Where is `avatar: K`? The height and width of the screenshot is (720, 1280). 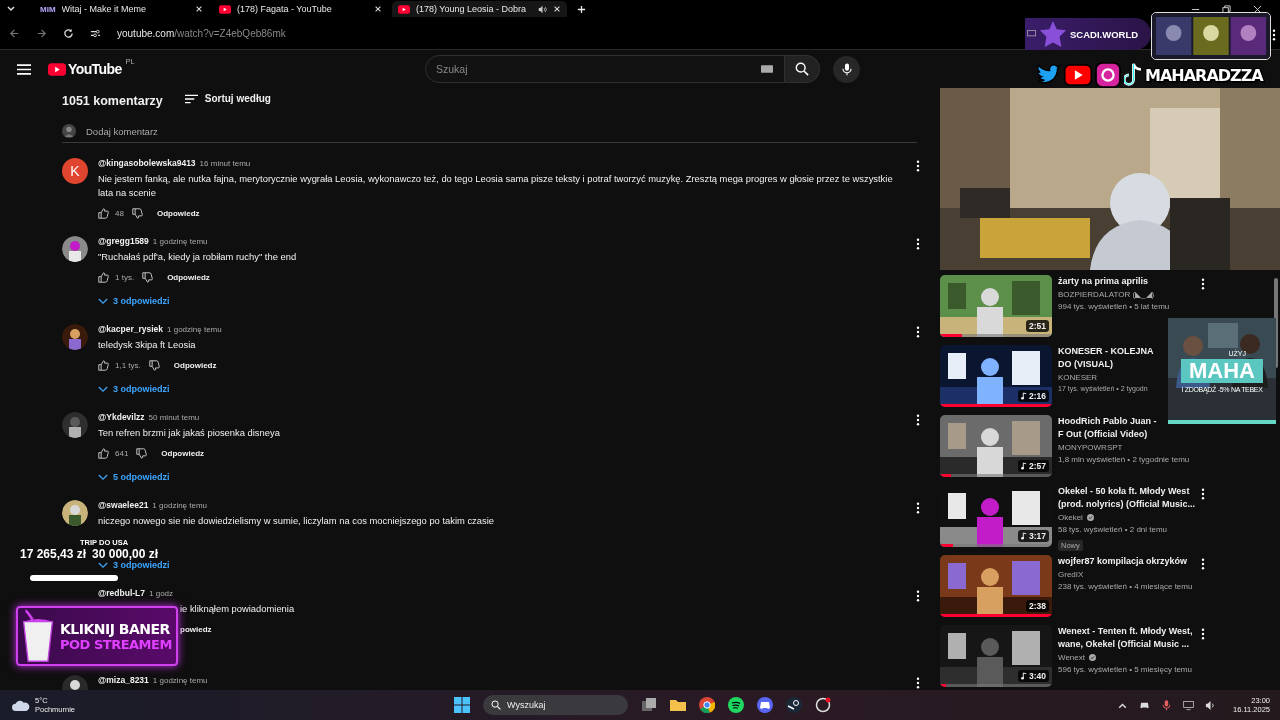 avatar: K is located at coordinates (75, 171).